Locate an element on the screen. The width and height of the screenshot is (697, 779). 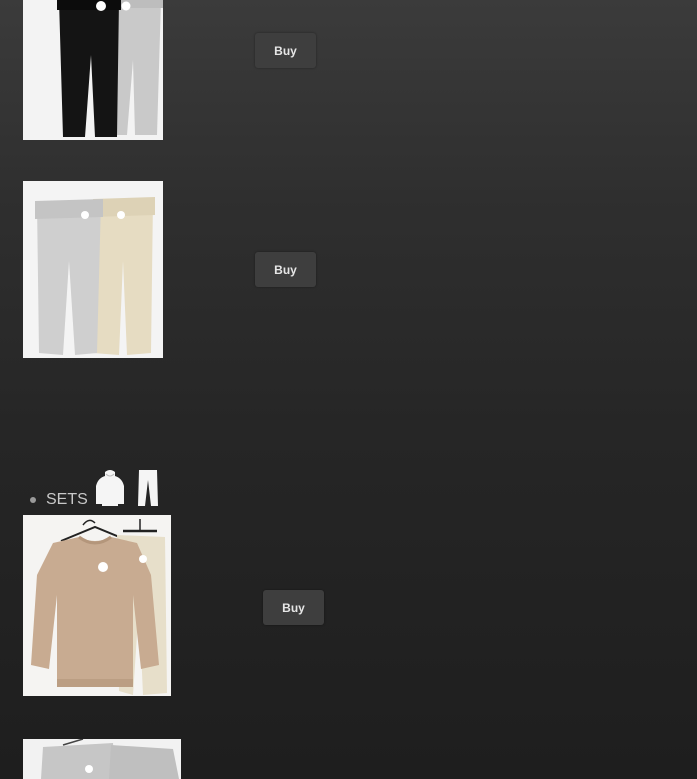
product-image-joggers-grey-cream is located at coordinates (93, 269).